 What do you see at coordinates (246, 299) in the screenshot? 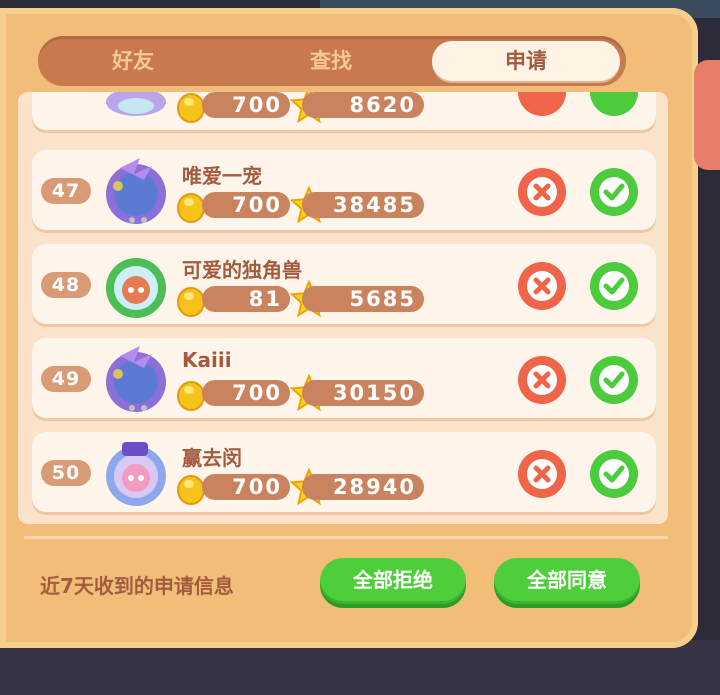
I see `coin-count: 81` at bounding box center [246, 299].